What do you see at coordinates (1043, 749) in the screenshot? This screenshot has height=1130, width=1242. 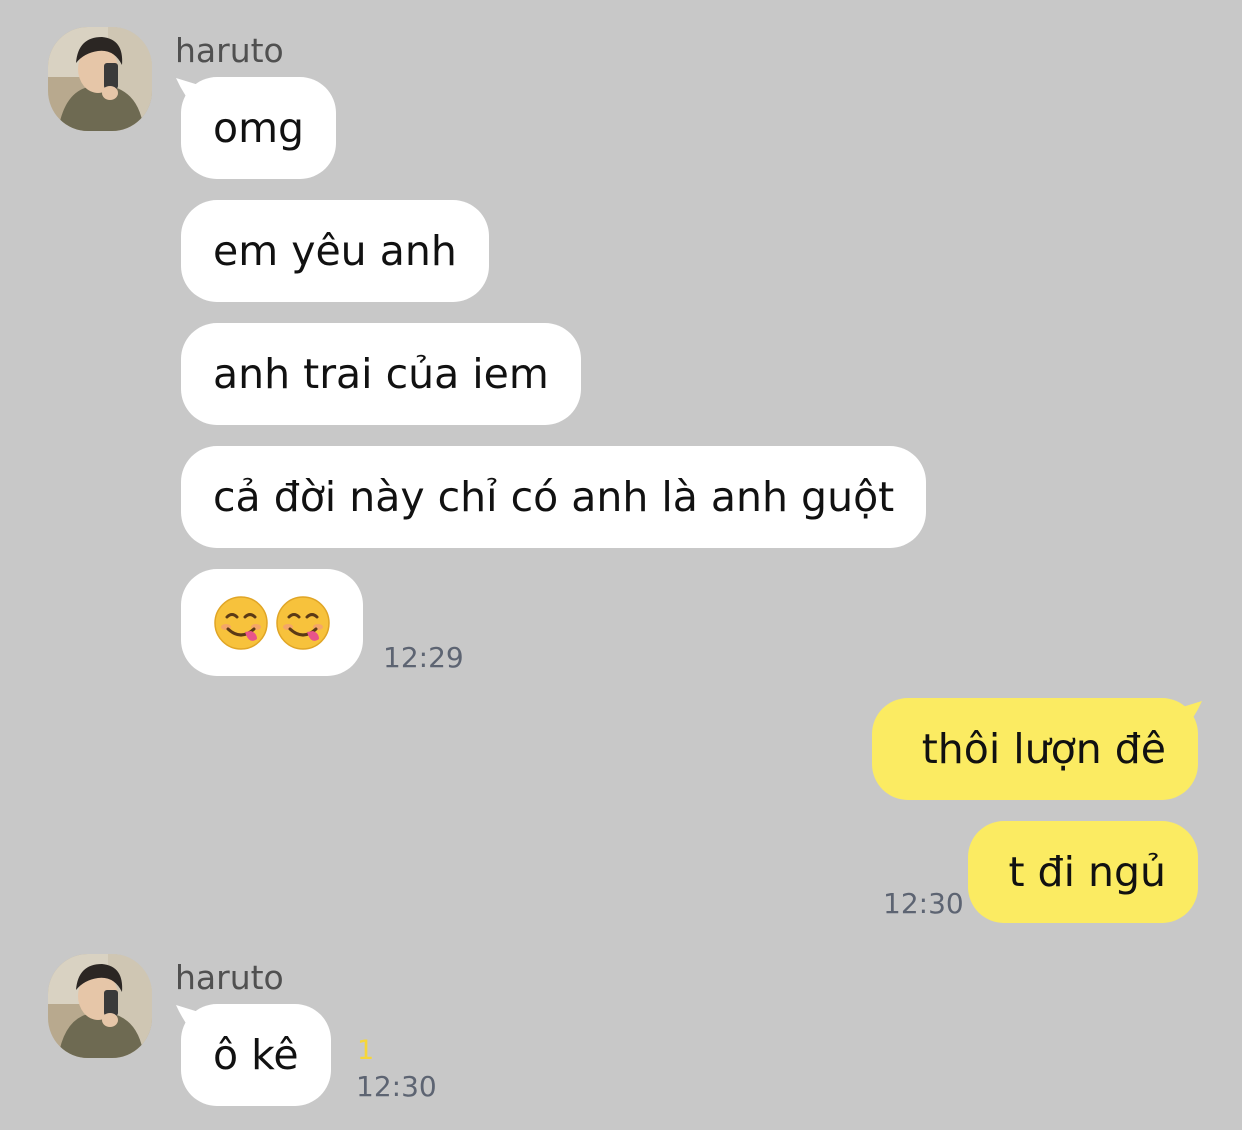 I see `message-text: thôi lượn đê` at bounding box center [1043, 749].